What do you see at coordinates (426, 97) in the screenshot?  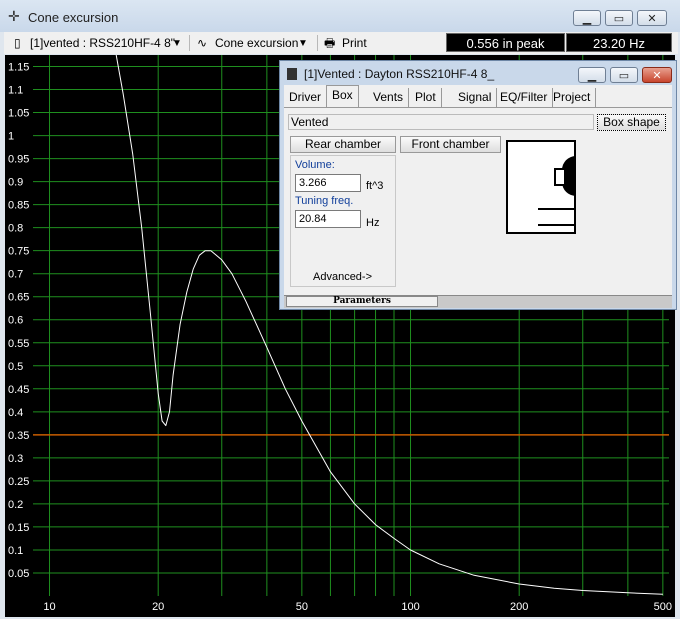 I see `tab-plot: Plot` at bounding box center [426, 97].